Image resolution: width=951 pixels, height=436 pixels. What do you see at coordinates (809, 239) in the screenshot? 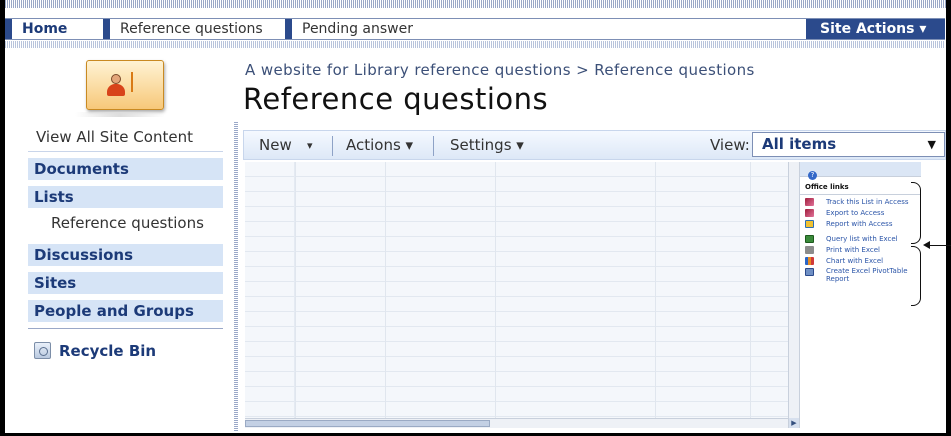
I see `excel-icon` at bounding box center [809, 239].